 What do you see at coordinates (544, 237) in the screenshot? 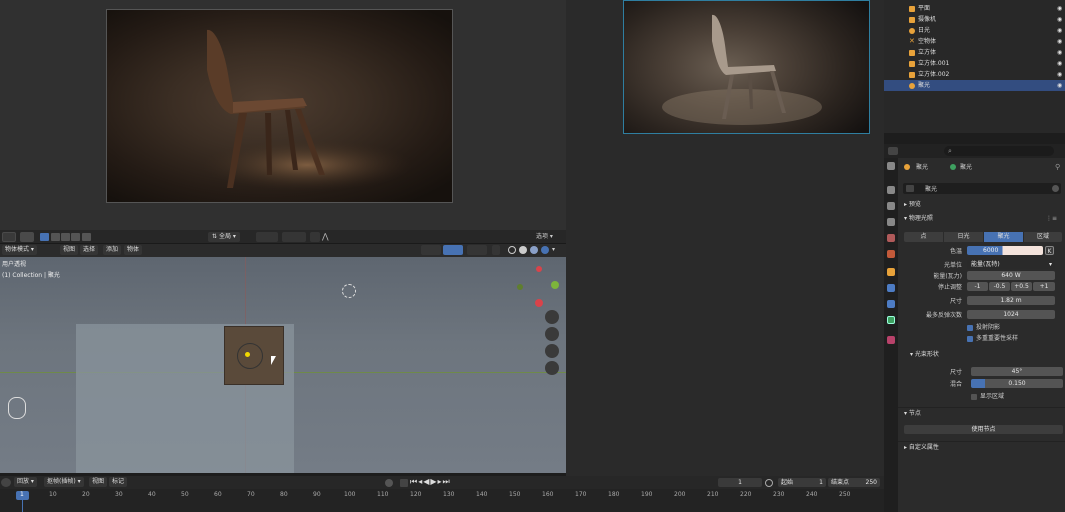
I see `options-dropdown: 选项 ▾` at bounding box center [544, 237].